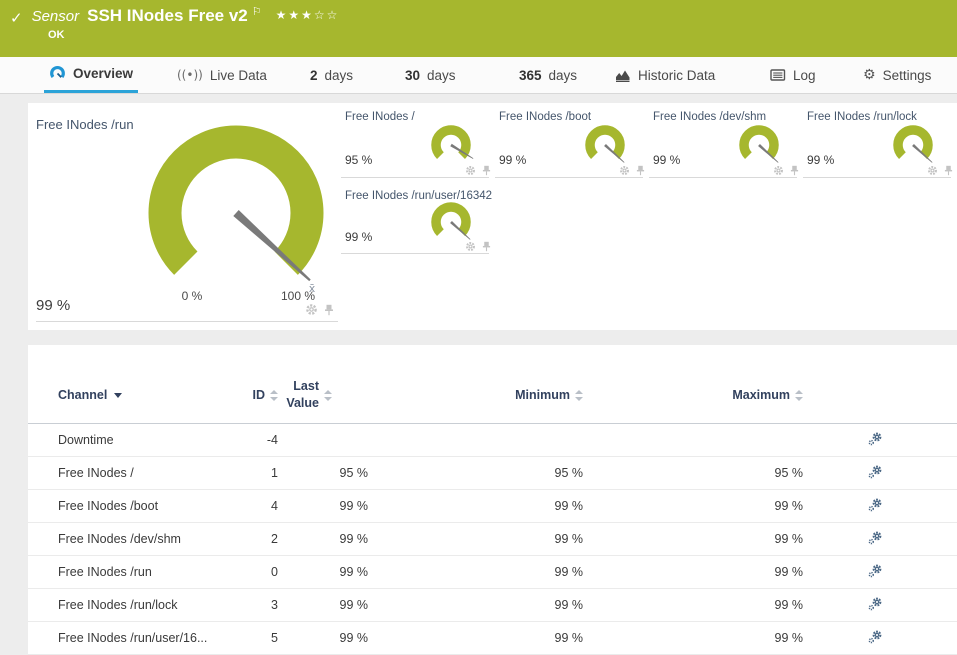  I want to click on column-header-id: ID, so click(263, 395).